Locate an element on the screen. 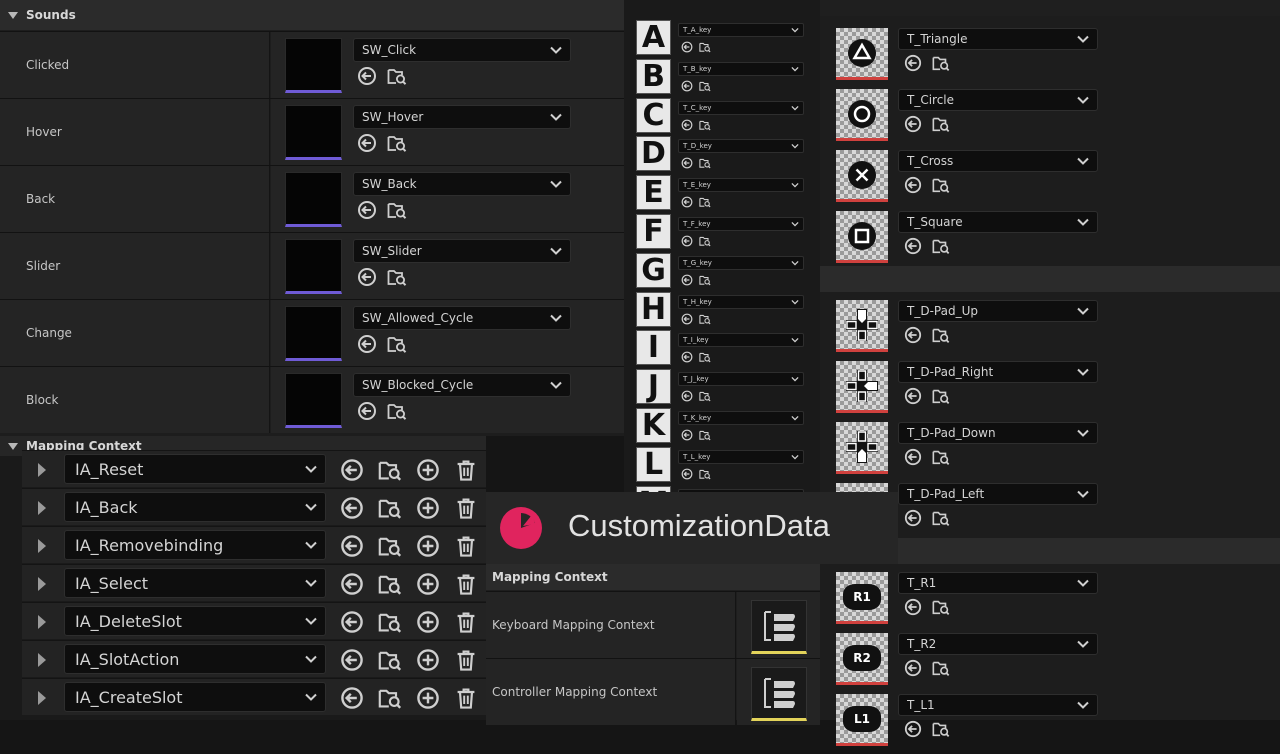 This screenshot has width=1280, height=754. controller-texture-picker: T_L1 is located at coordinates (998, 705).